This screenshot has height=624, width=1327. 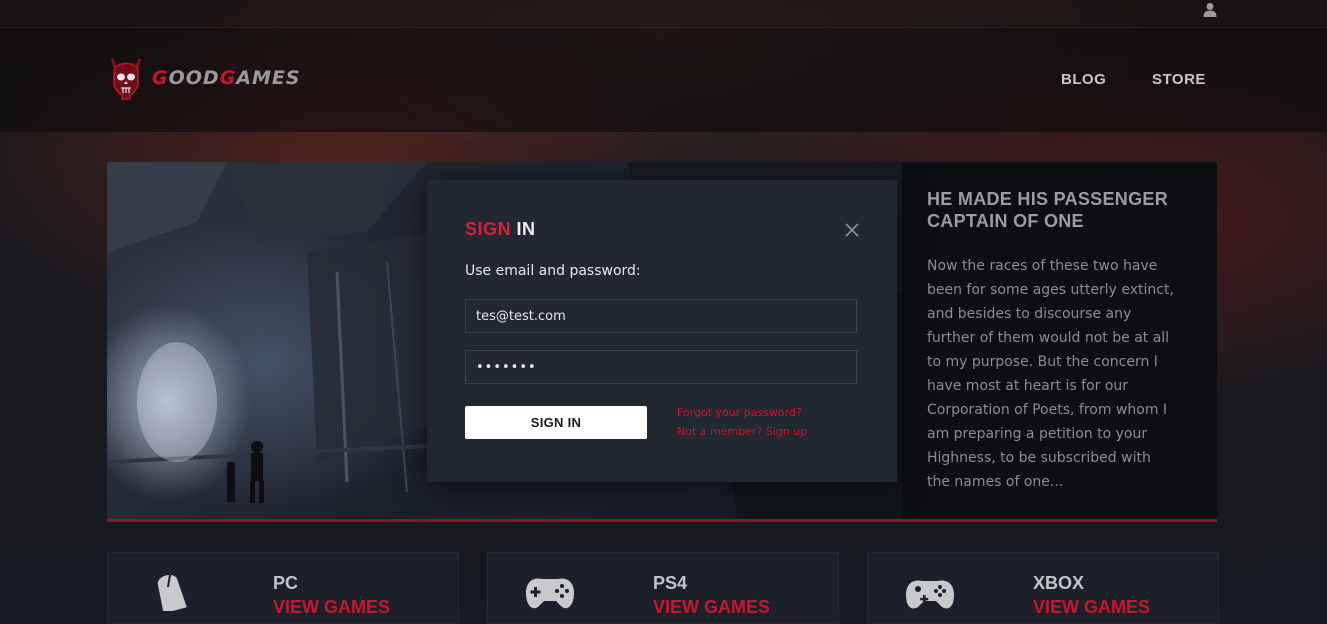 What do you see at coordinates (1062, 210) in the screenshot?
I see `hero-title: HE MADE HIS PASSENGER CAPTAIN OF ONE` at bounding box center [1062, 210].